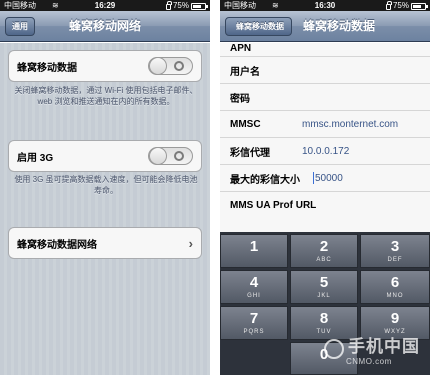 This screenshot has height=375, width=430. I want to click on row-label: 用户名, so click(245, 72).